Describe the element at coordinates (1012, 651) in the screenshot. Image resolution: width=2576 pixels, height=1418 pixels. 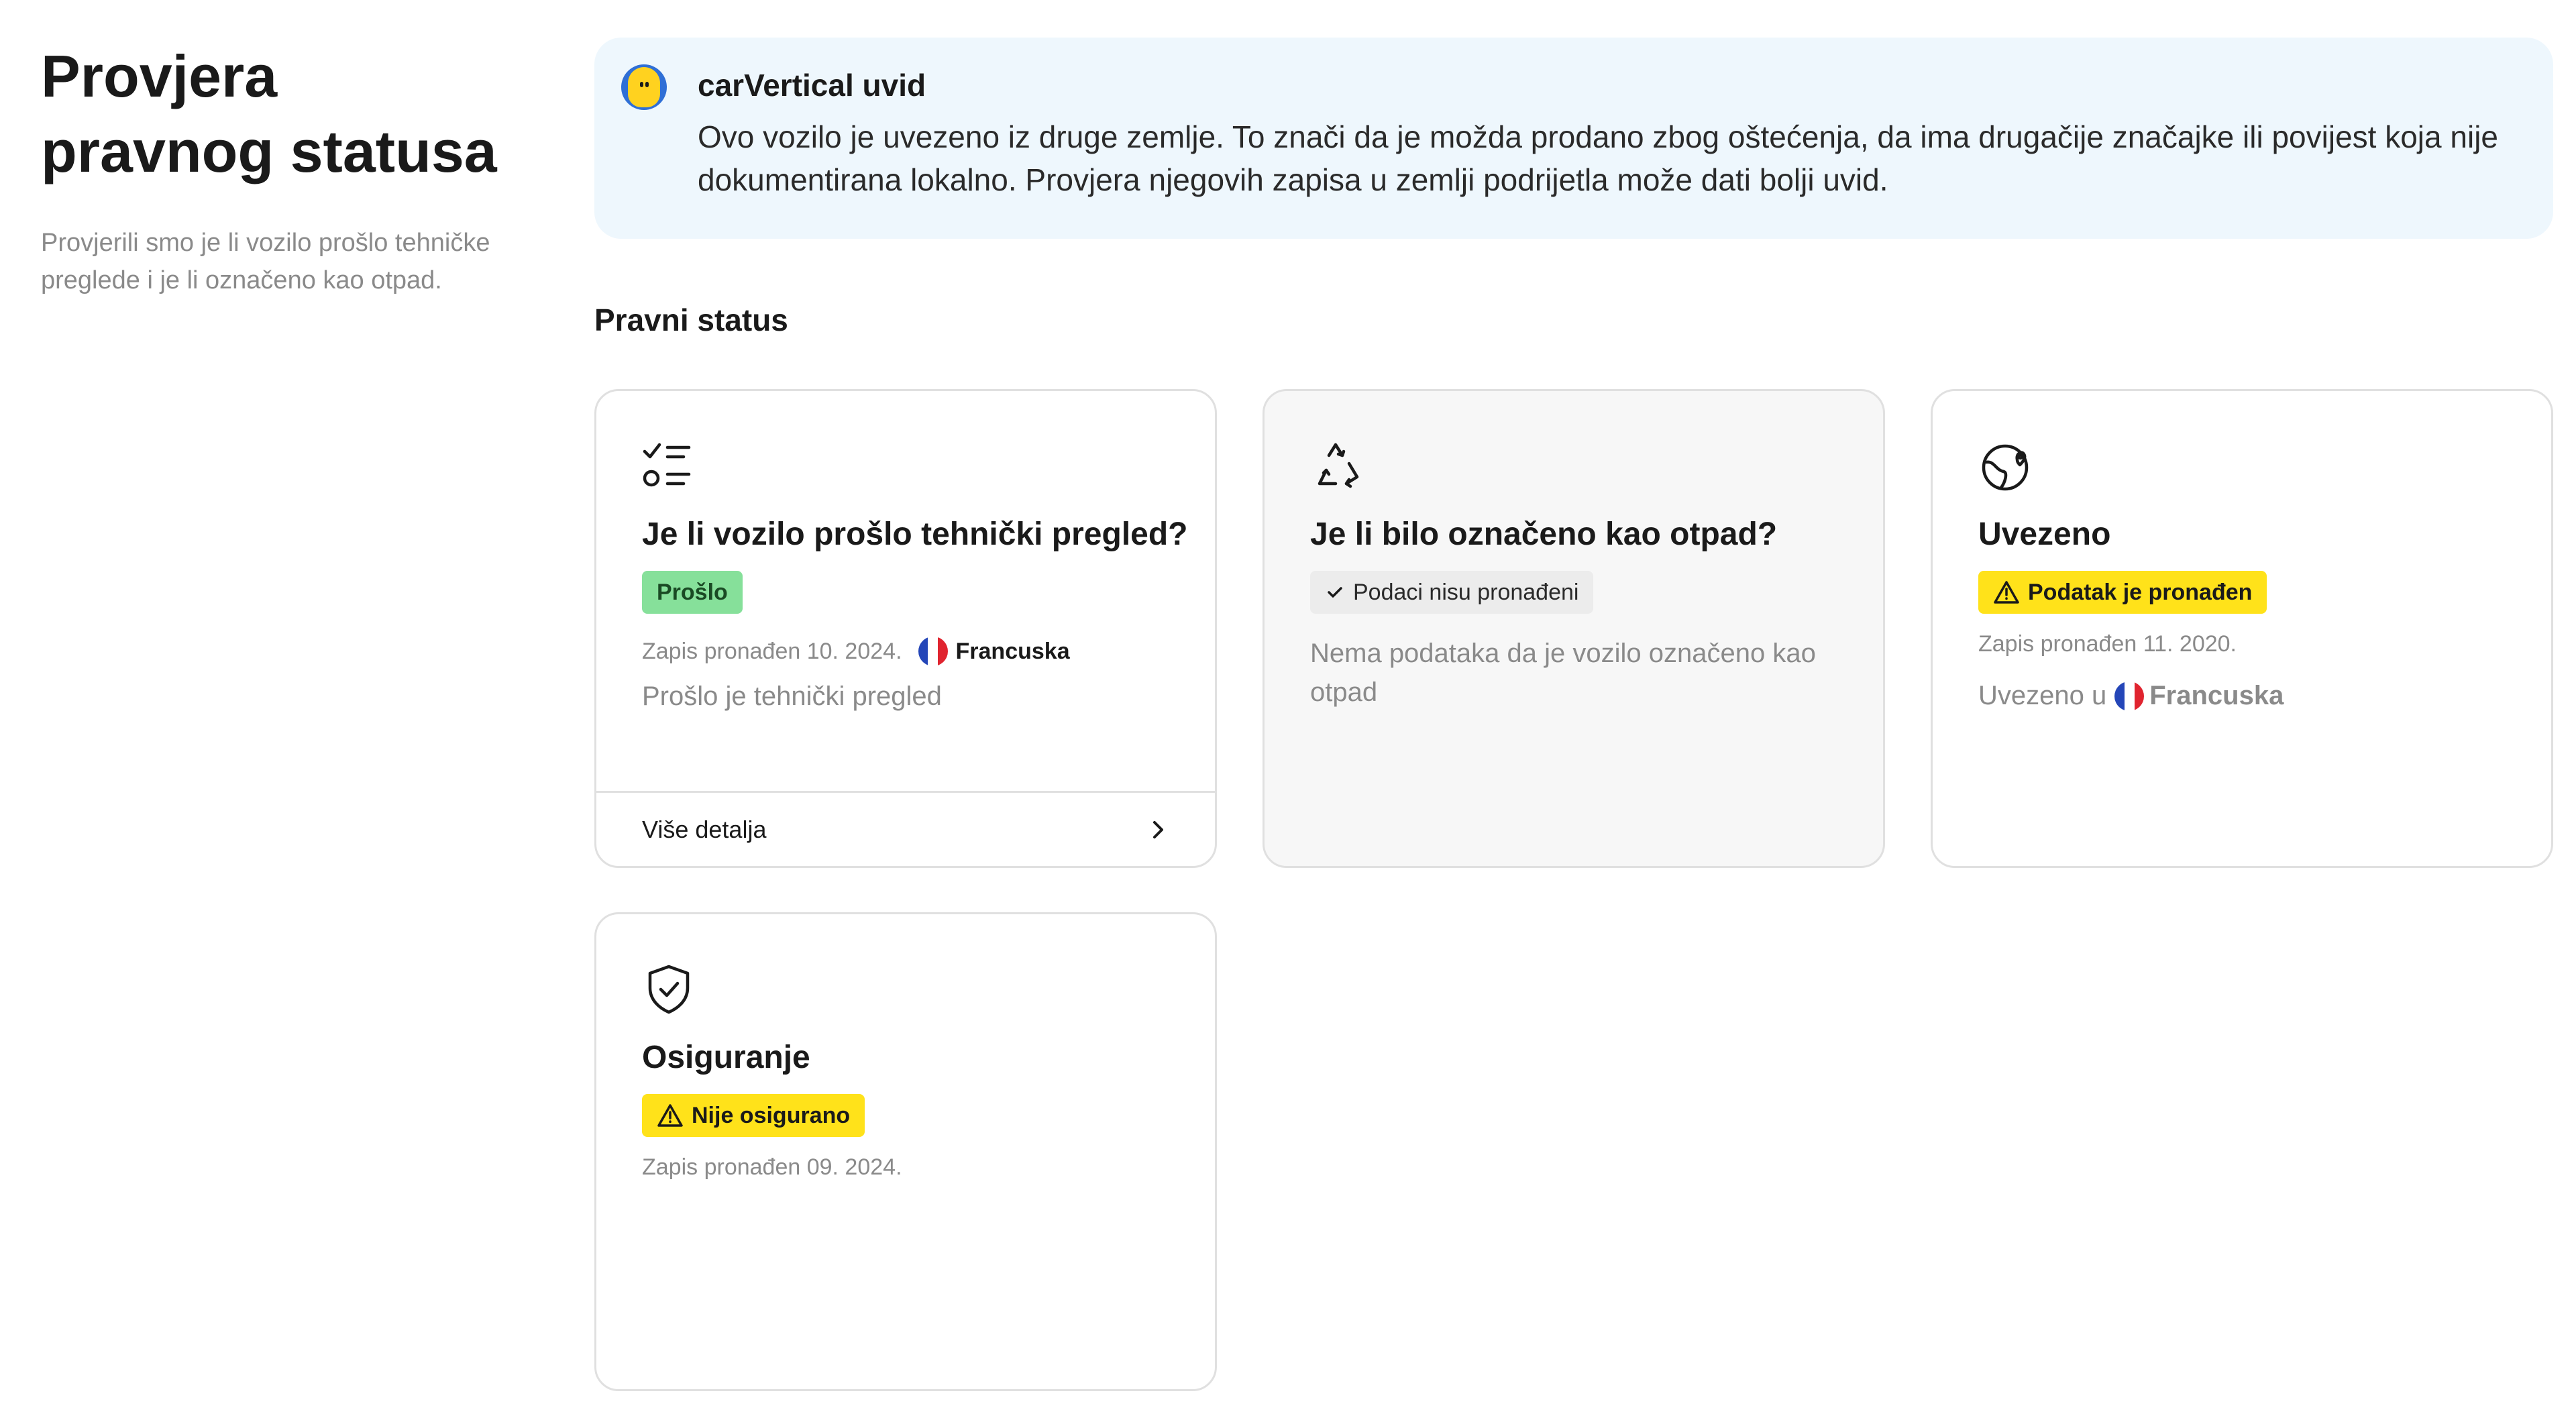
I see `record-country: Francuska` at that location.